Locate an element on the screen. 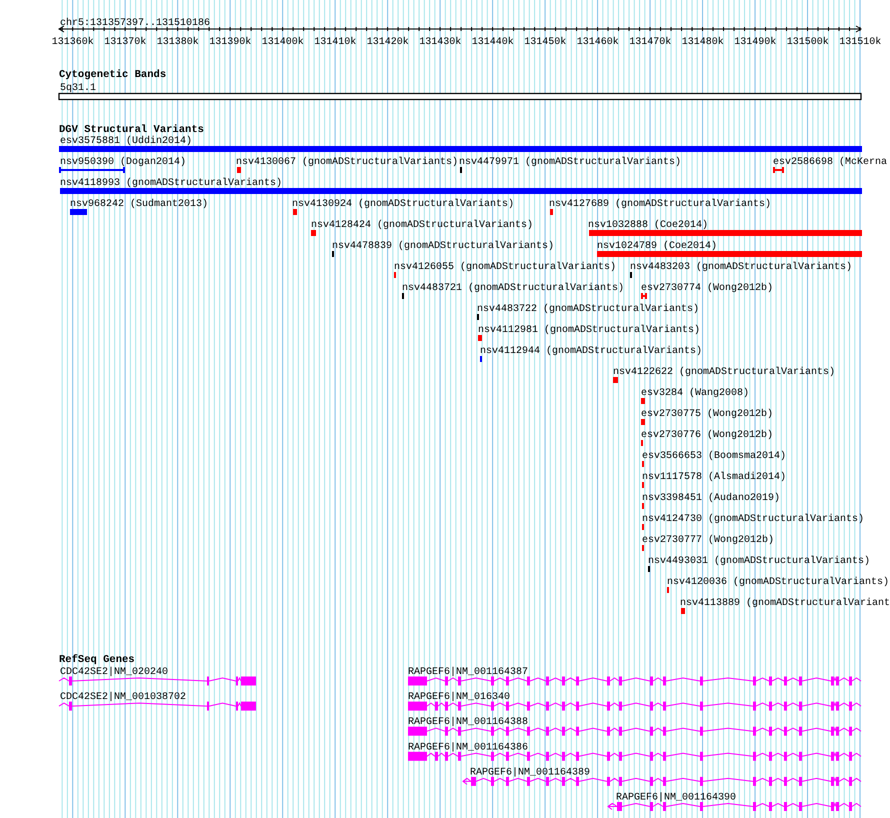 The height and width of the screenshot is (818, 890). track-title: DGV Structural Variants is located at coordinates (131, 130).